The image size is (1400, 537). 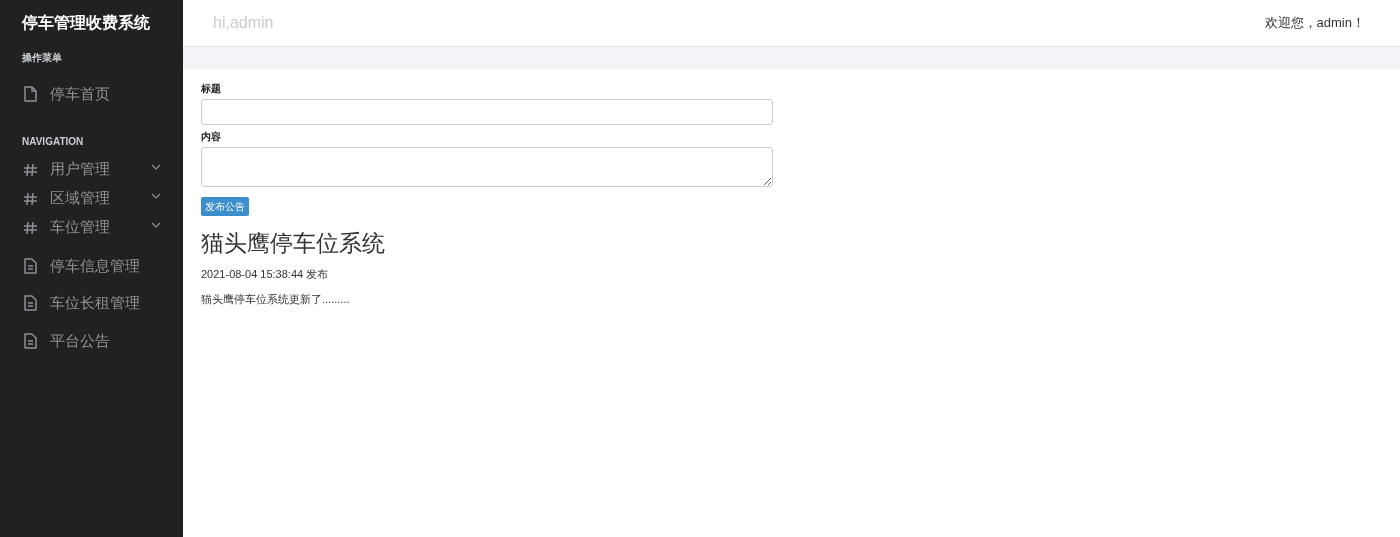 I want to click on field-label: 内容, so click(x=211, y=137).